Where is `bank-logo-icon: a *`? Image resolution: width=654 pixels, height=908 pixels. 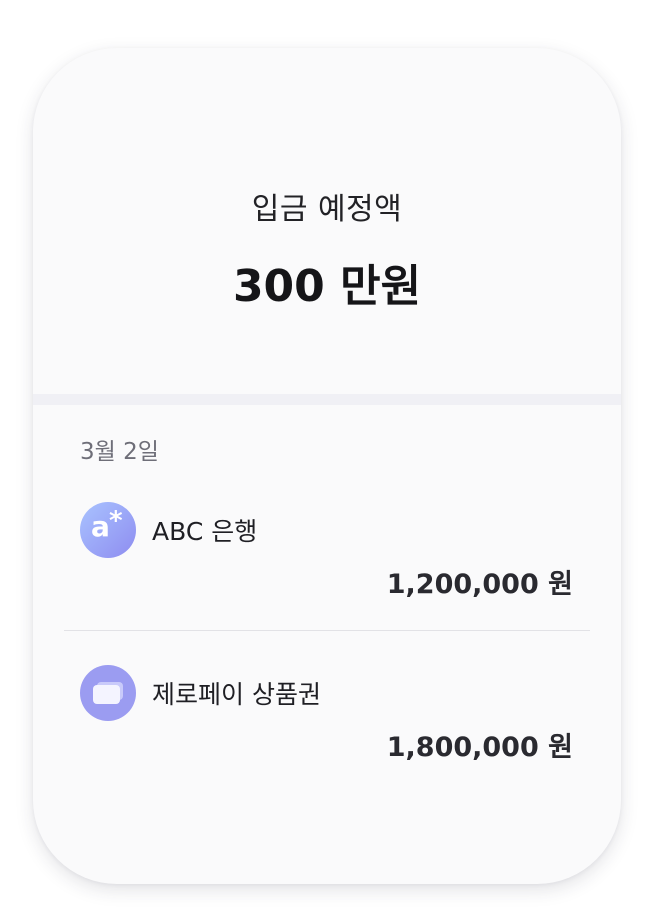
bank-logo-icon: a * is located at coordinates (108, 530).